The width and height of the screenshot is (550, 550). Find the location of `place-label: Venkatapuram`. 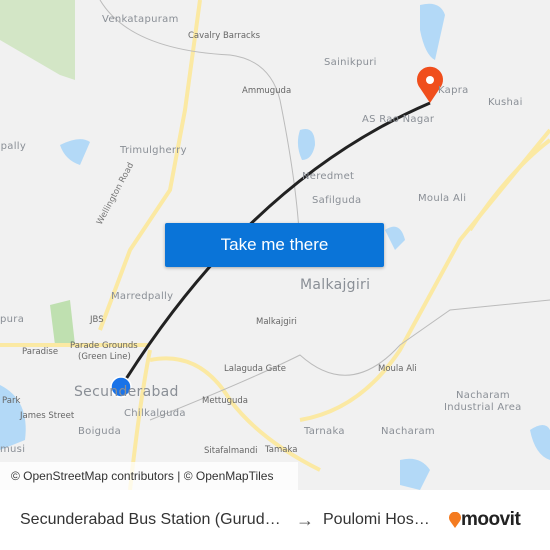

place-label: Venkatapuram is located at coordinates (140, 19).